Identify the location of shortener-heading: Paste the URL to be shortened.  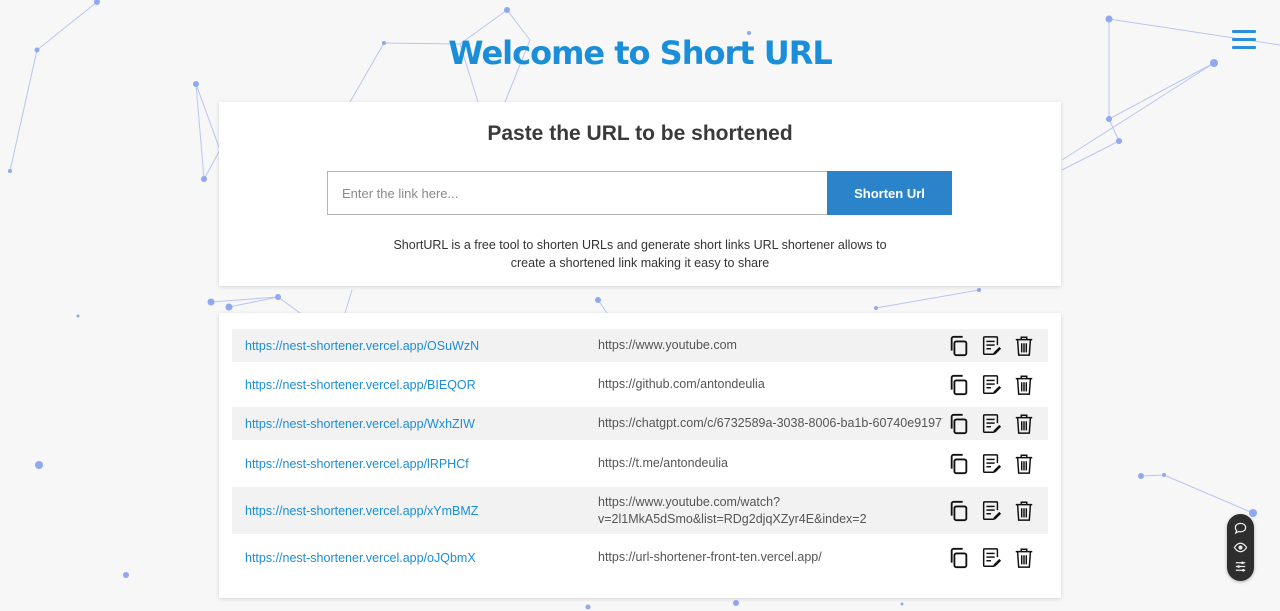
(640, 133).